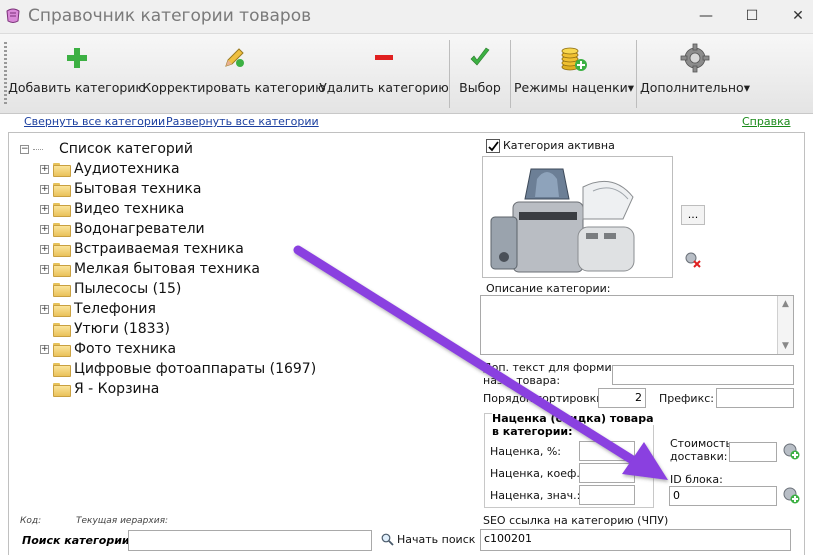  Describe the element at coordinates (240, 349) in the screenshot. I see `tree-item: + Фото техника` at that location.